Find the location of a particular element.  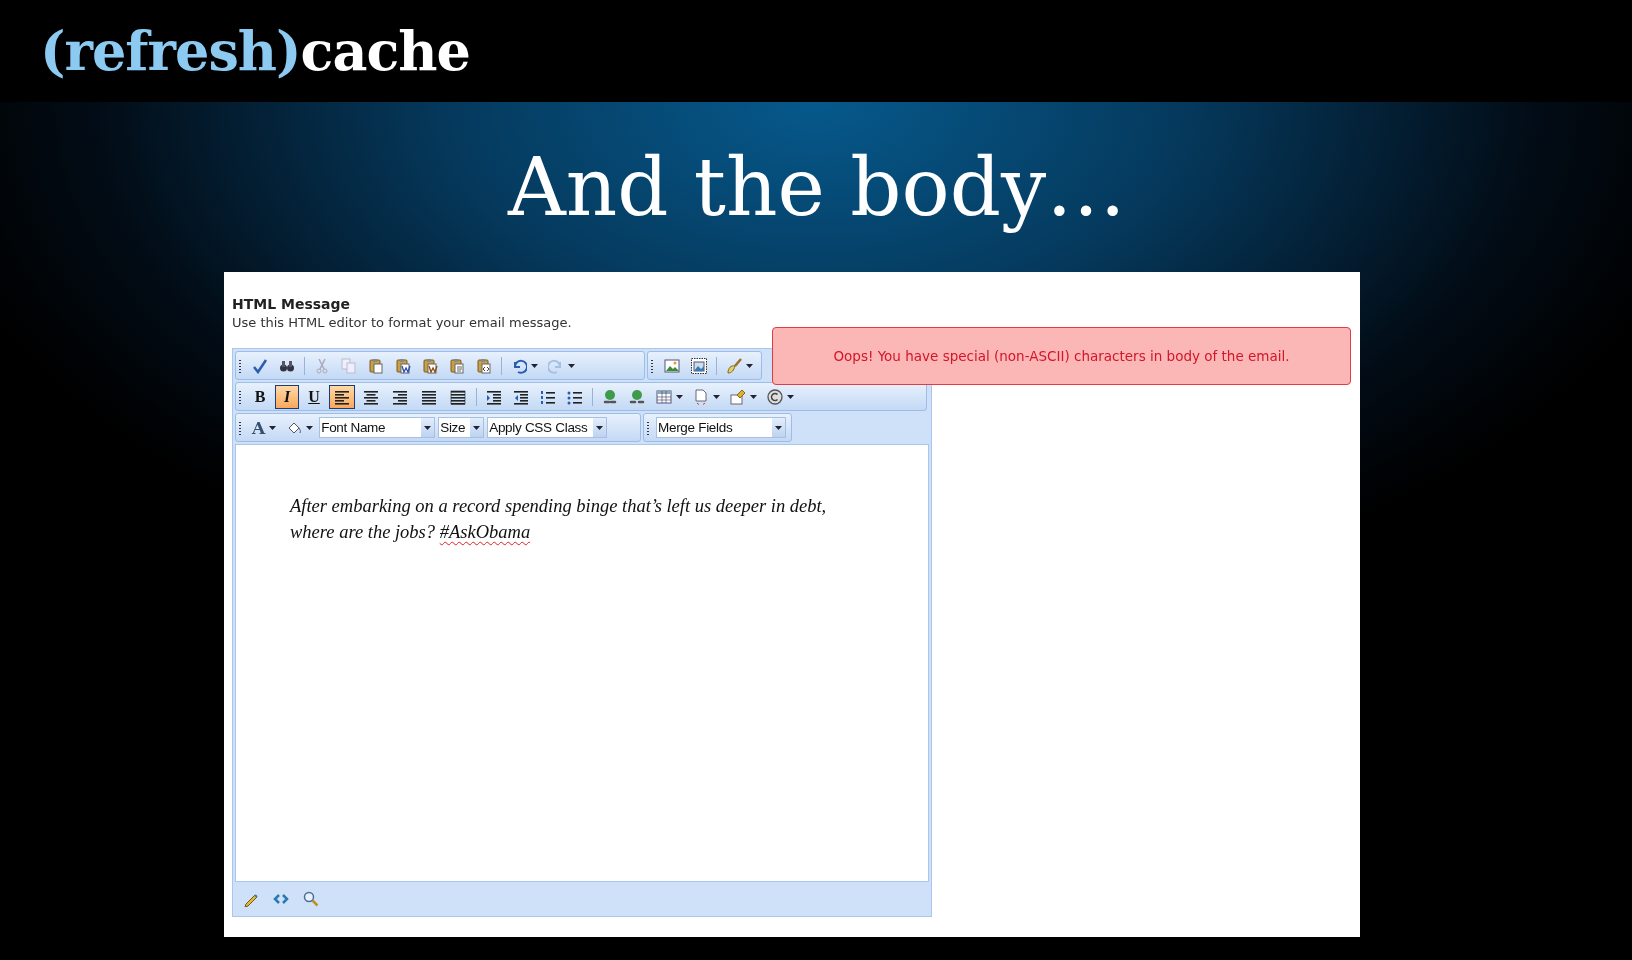

body-text: After embarking on a record spending binge that’s left us deeper in debt, where are the jobs? #AskObama is located at coordinates (559, 519).